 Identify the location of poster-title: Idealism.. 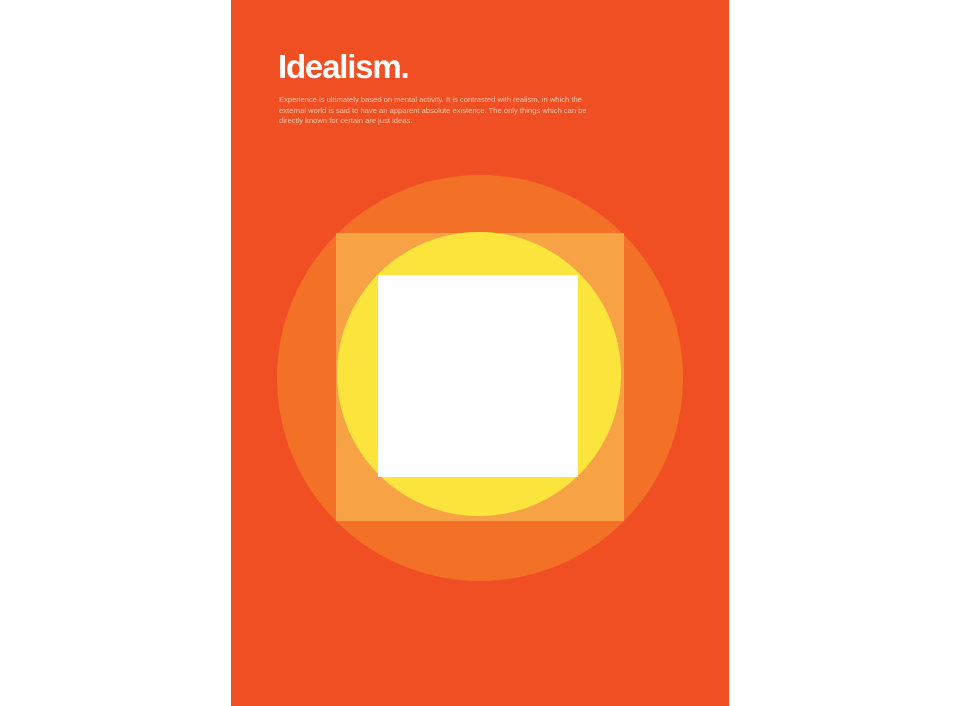
(344, 66).